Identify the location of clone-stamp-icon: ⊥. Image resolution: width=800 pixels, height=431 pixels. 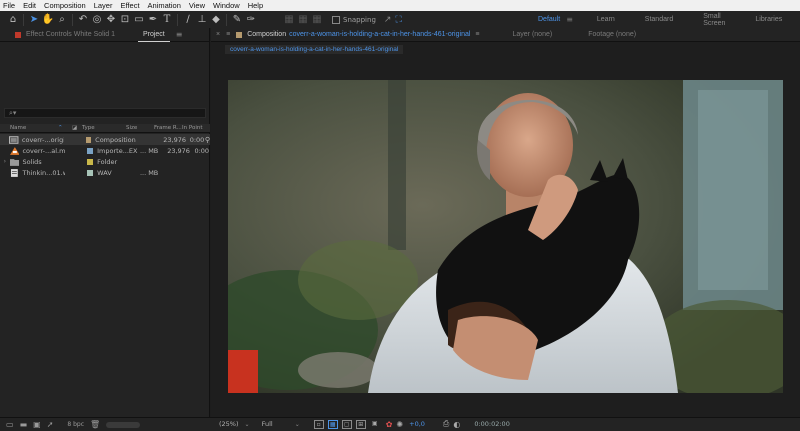
(202, 20).